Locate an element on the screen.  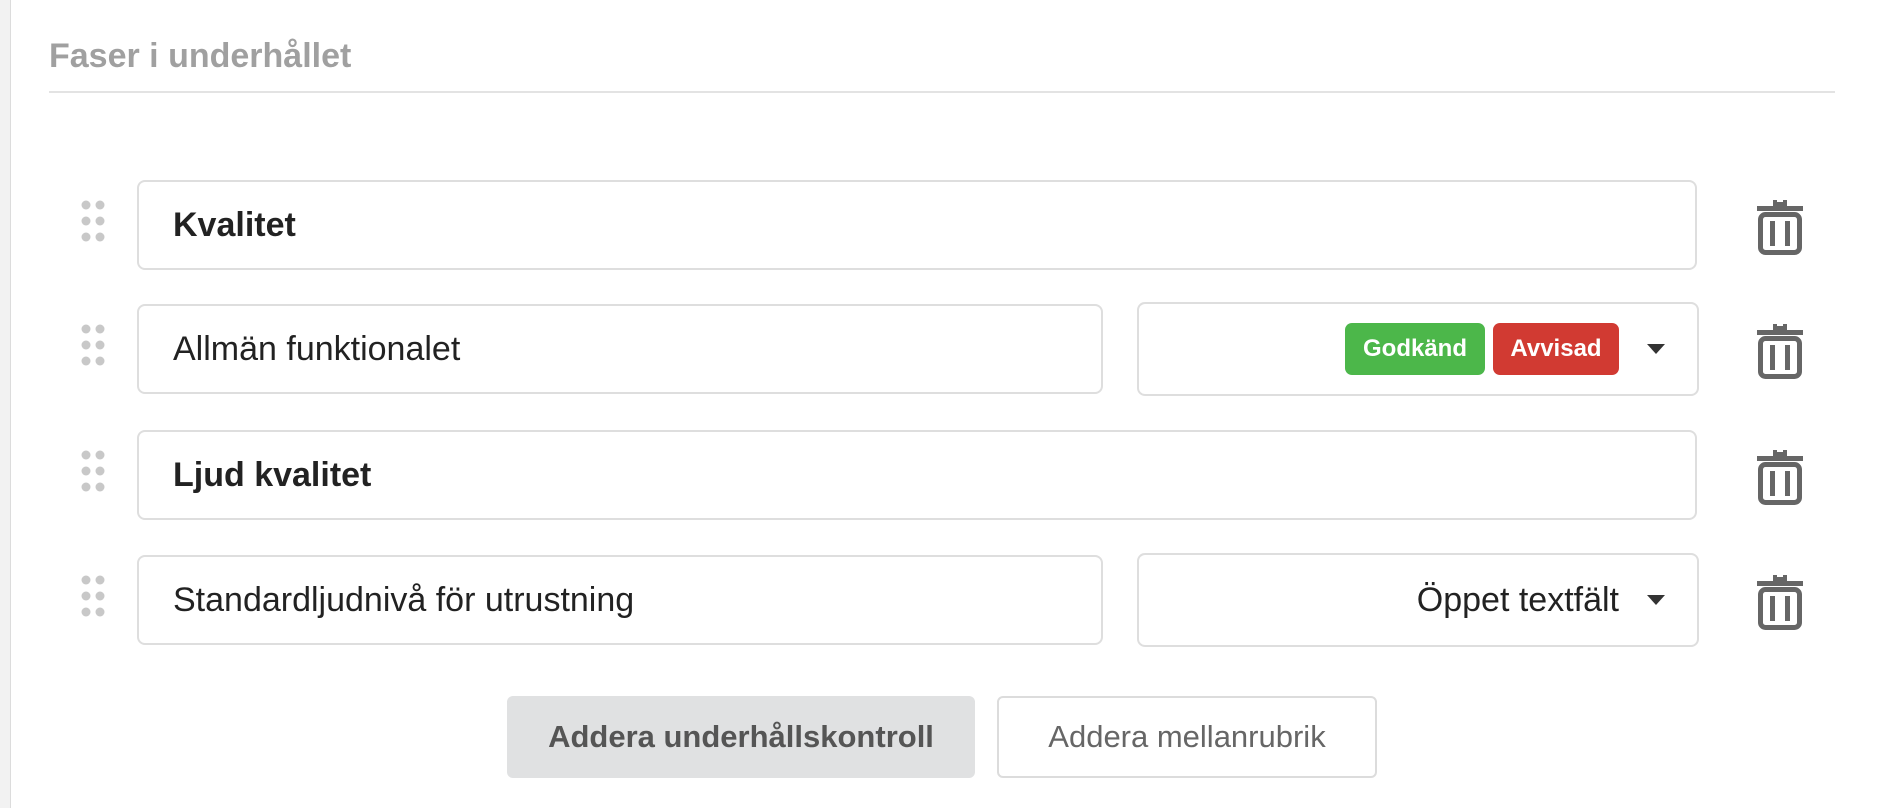
phase-row-heading: Kvalitet is located at coordinates (953, 226).